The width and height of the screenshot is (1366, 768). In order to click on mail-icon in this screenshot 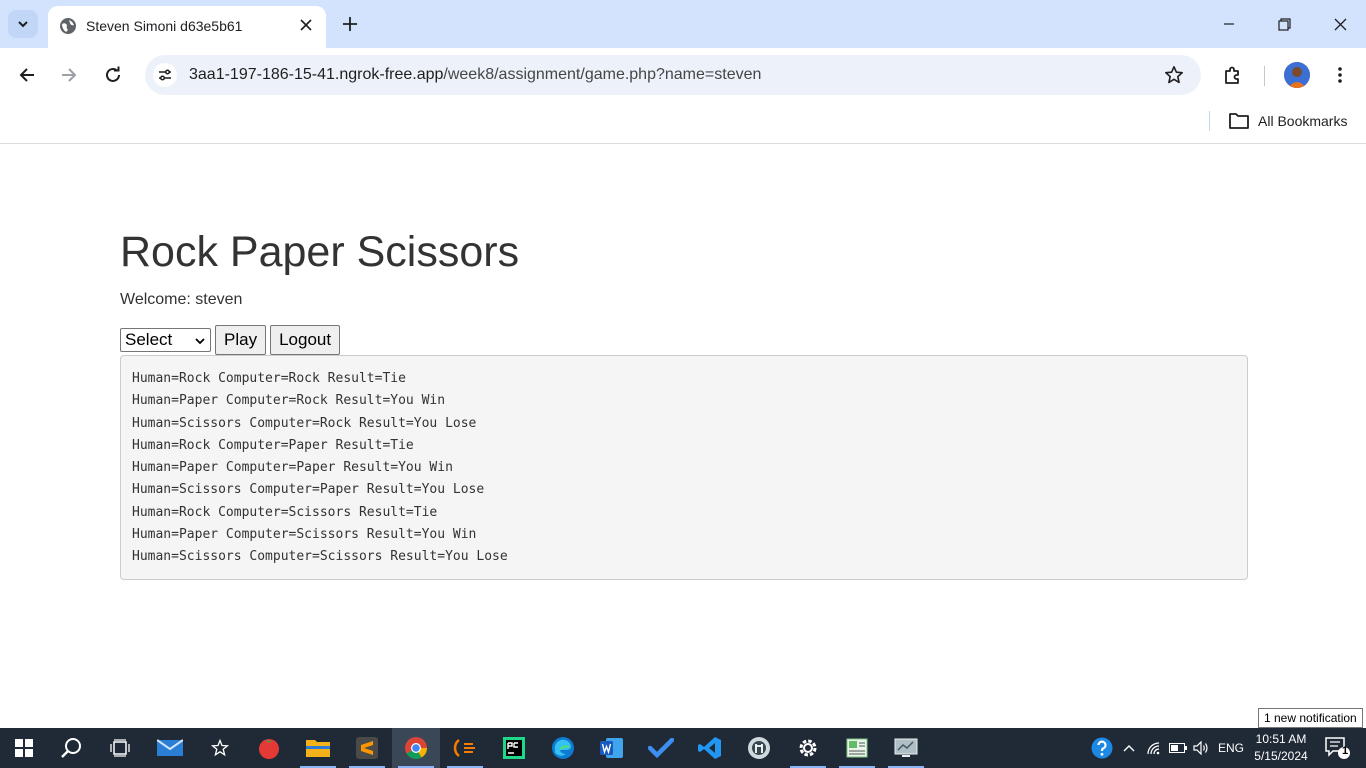, I will do `click(170, 747)`.